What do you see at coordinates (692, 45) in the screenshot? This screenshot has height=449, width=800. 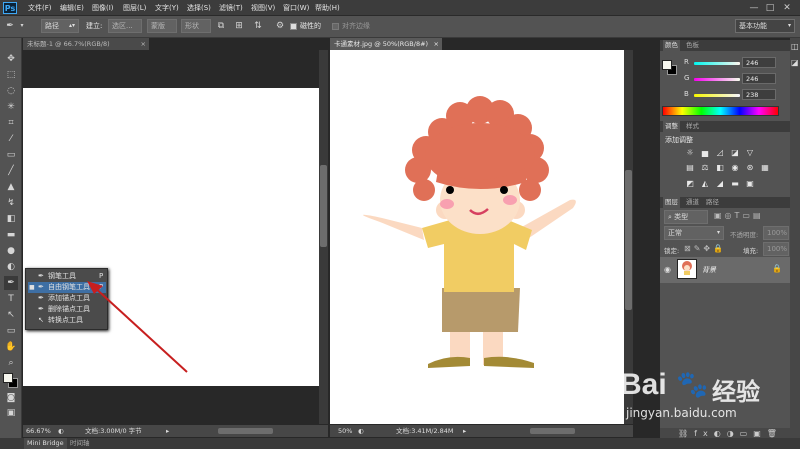 I see `tab-swatches: 色板` at bounding box center [692, 45].